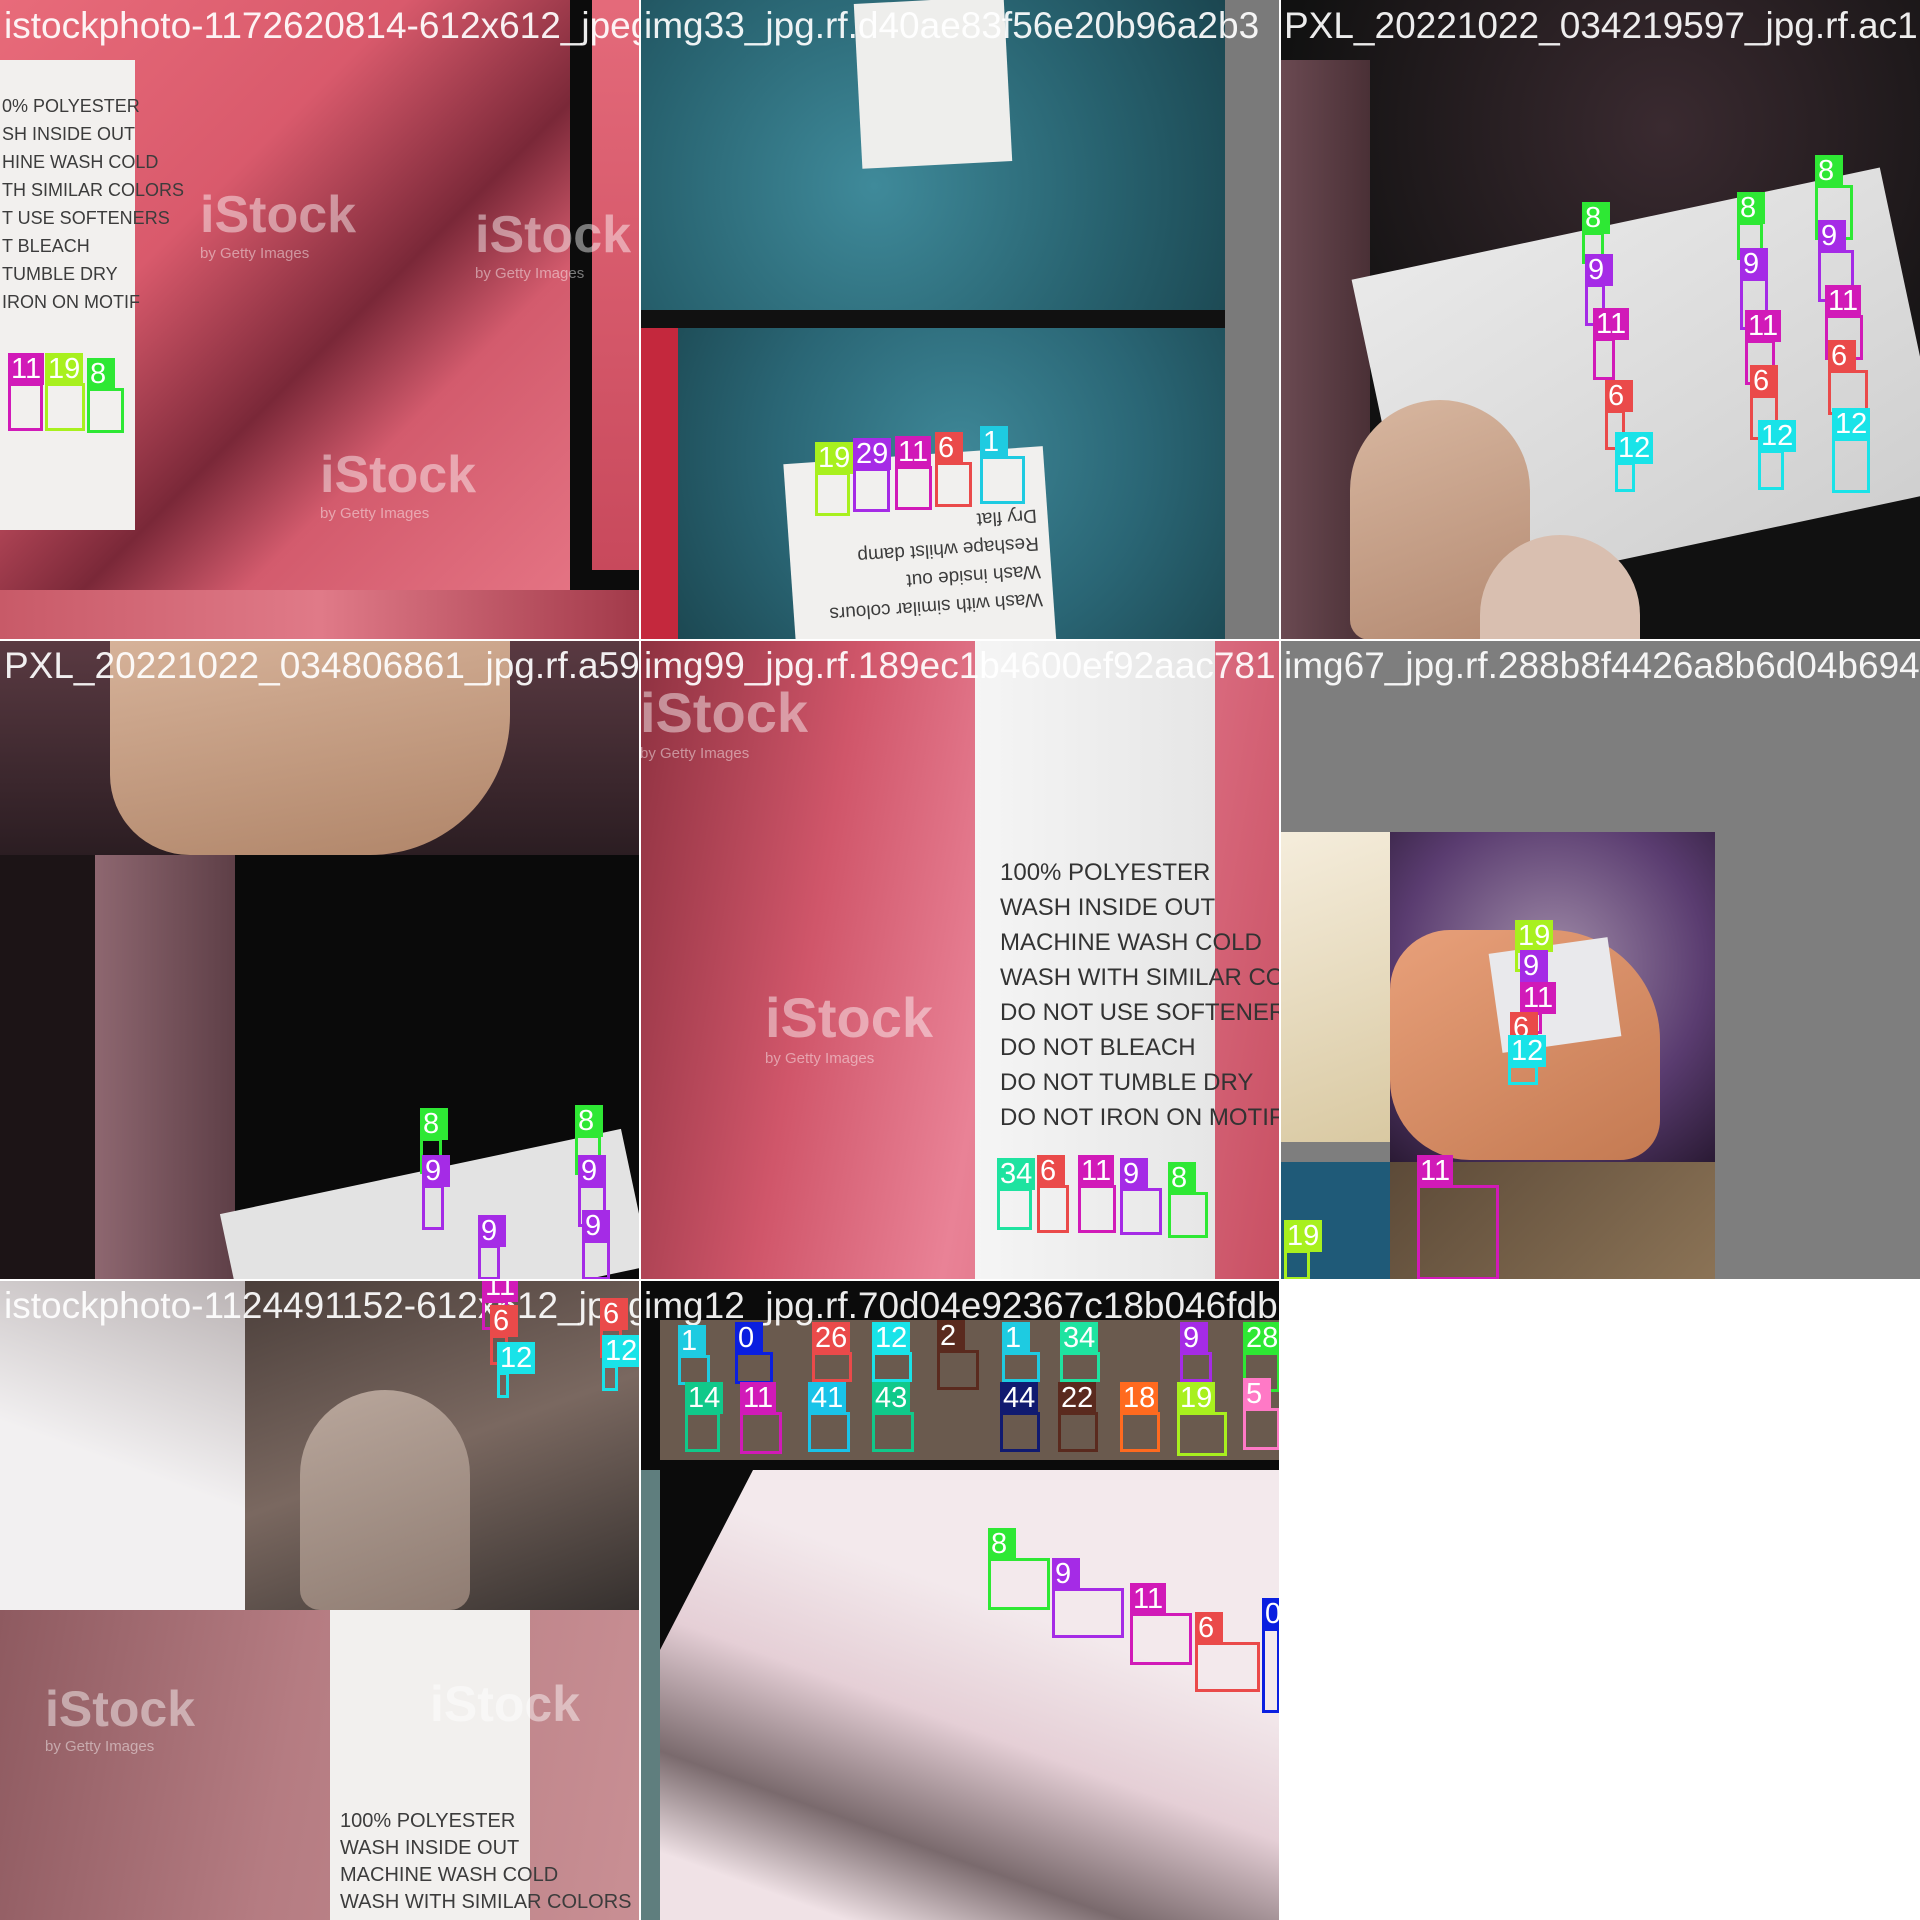  What do you see at coordinates (958, 1355) in the screenshot?
I see `detection-box: 2` at bounding box center [958, 1355].